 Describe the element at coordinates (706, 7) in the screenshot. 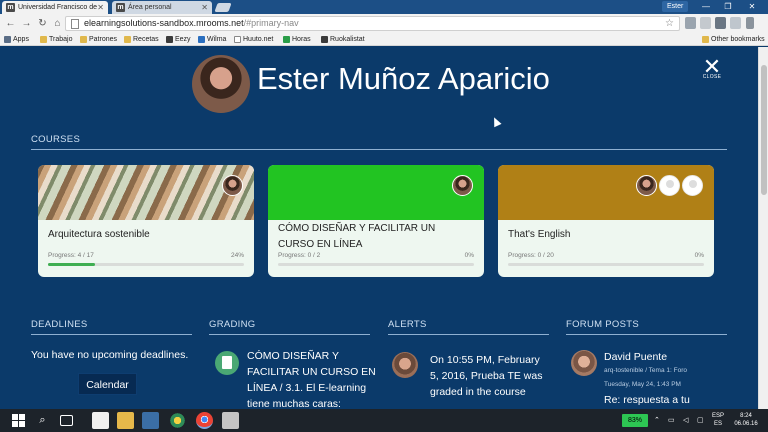

I see `minimize-icon: —` at that location.